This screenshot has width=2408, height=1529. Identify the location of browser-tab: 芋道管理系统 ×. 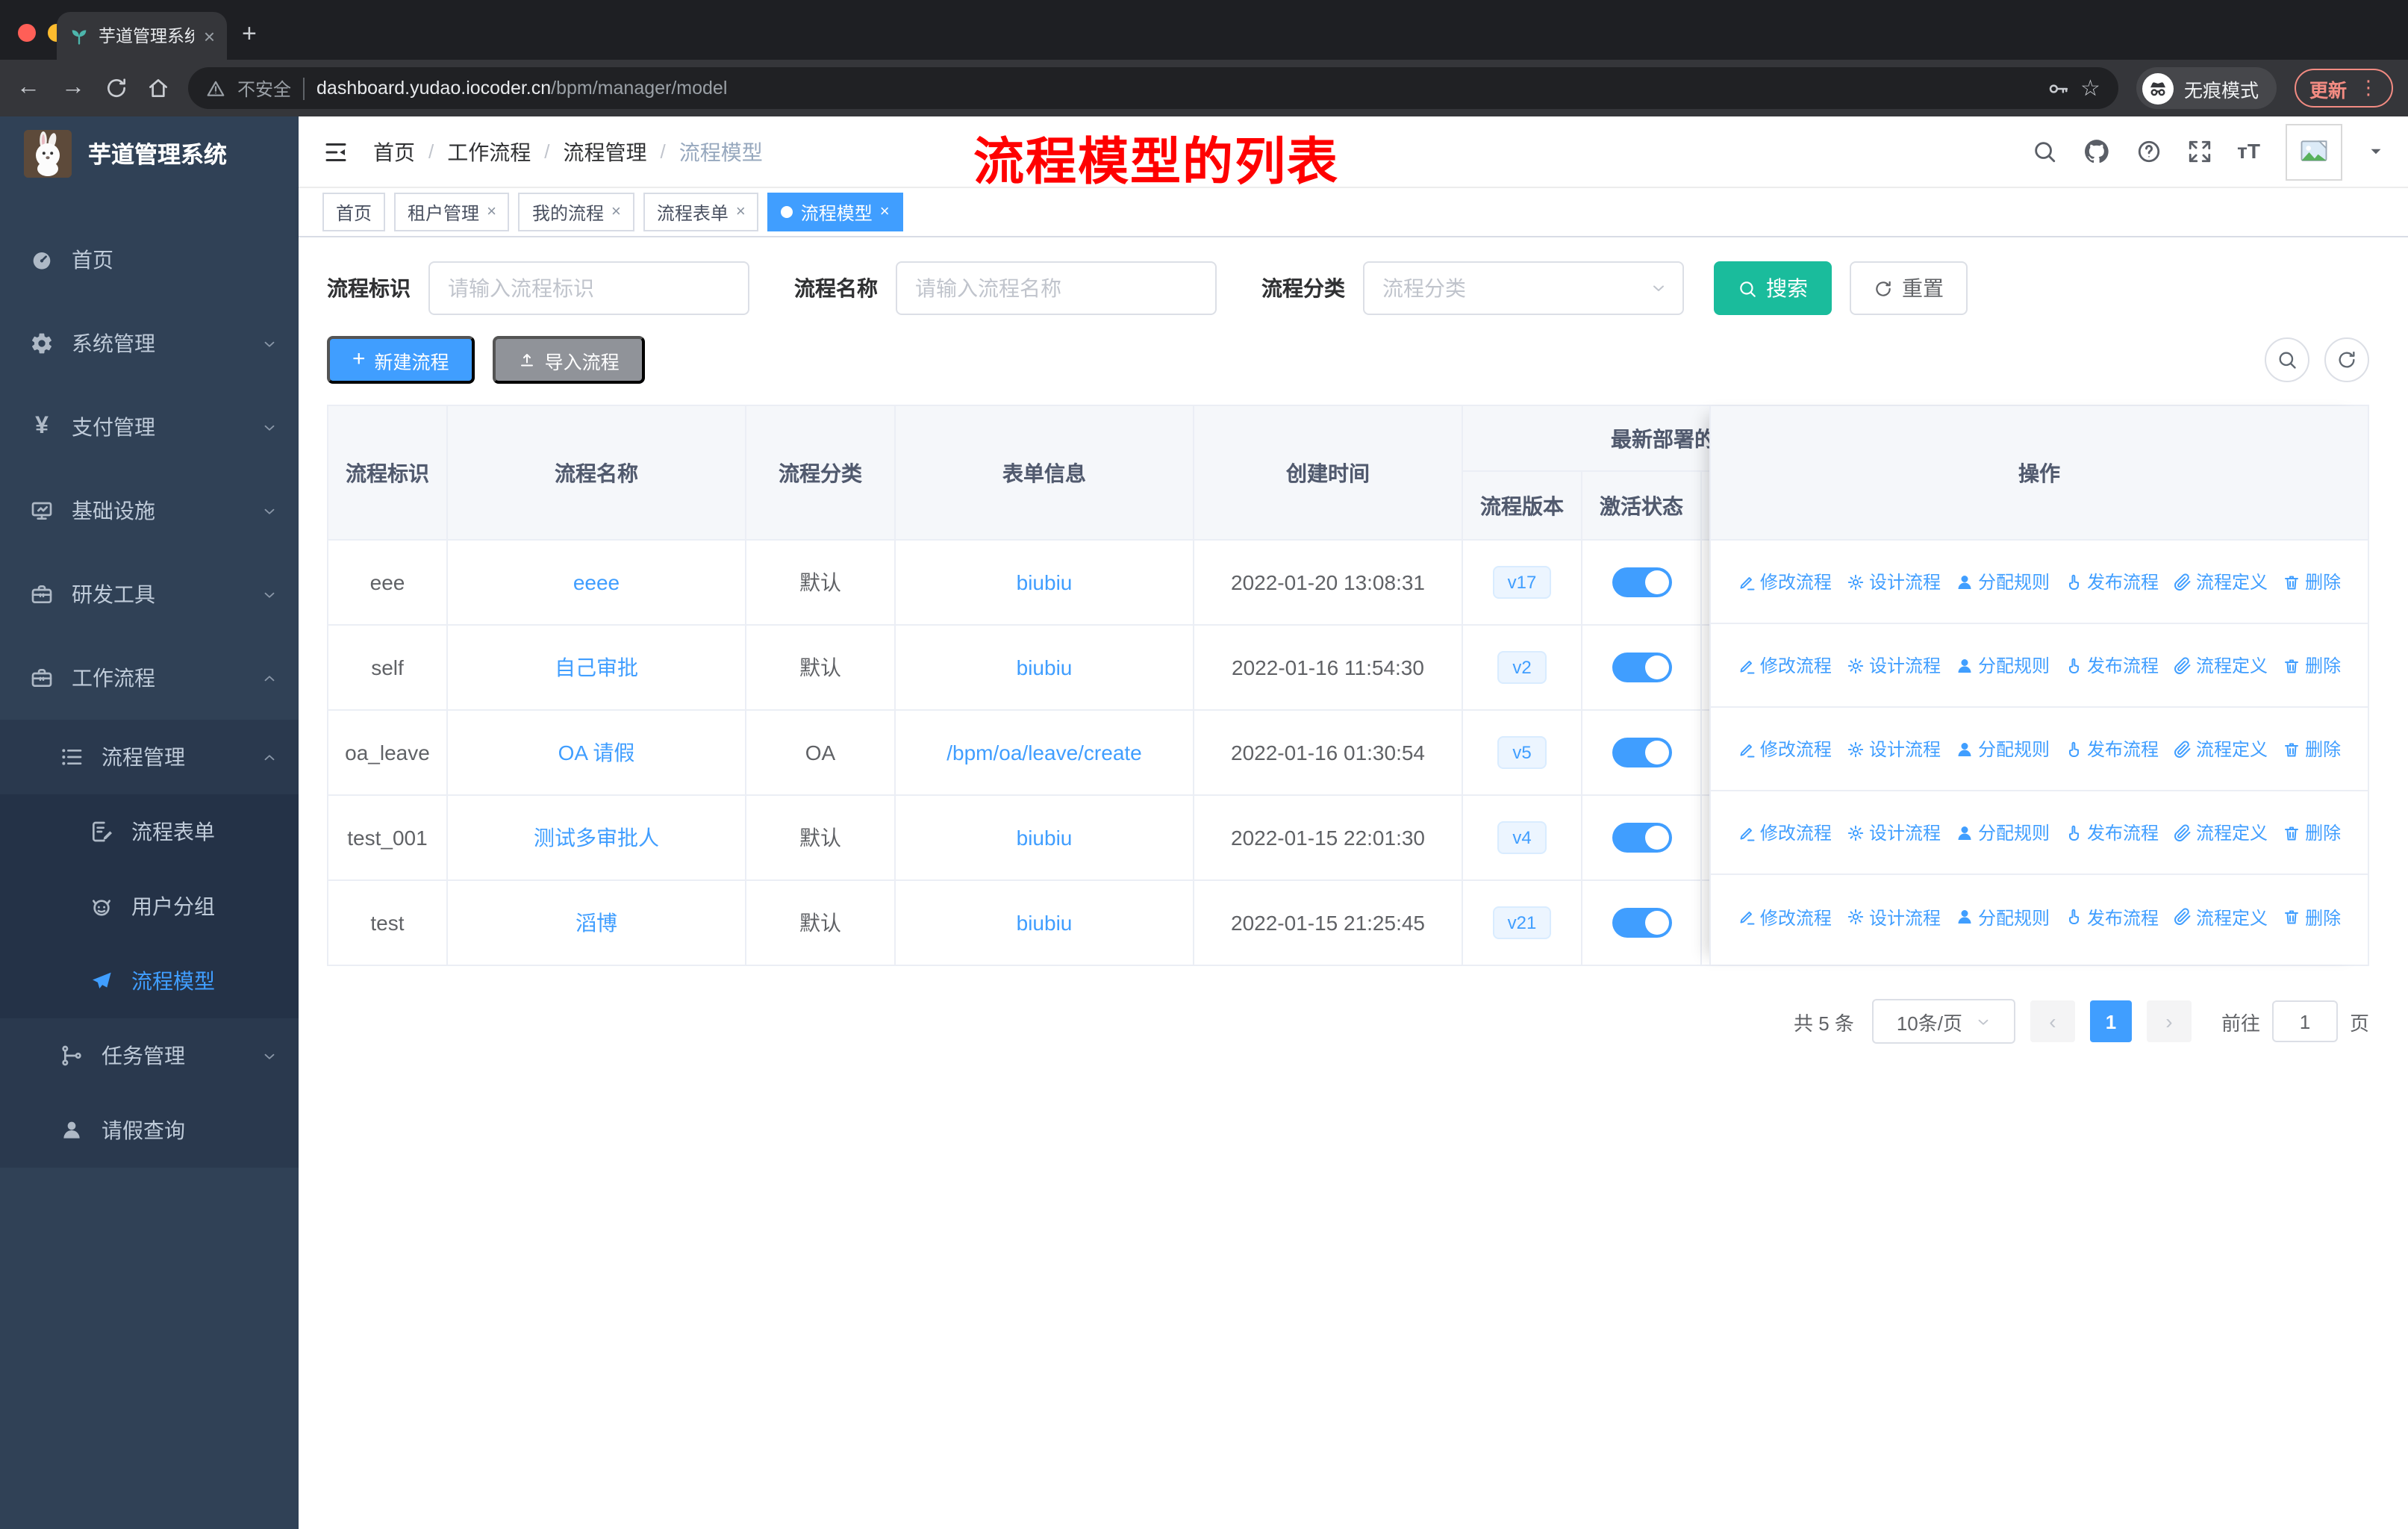
(142, 36).